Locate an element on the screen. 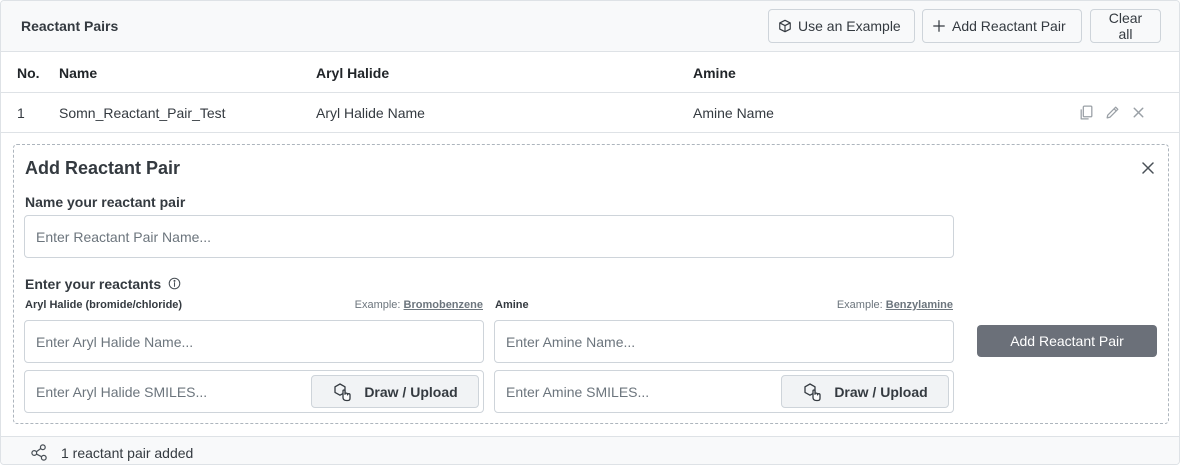  clear-all-button: Clear all is located at coordinates (1125, 26).